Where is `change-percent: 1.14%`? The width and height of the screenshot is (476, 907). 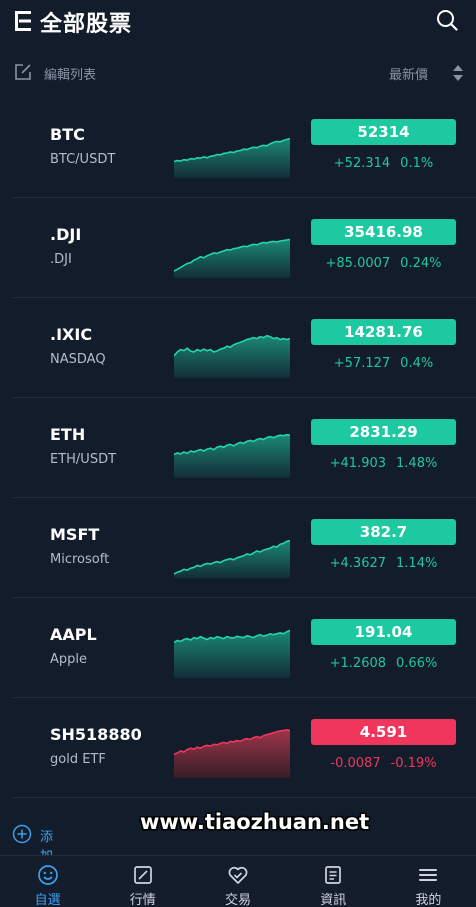 change-percent: 1.14% is located at coordinates (417, 563).